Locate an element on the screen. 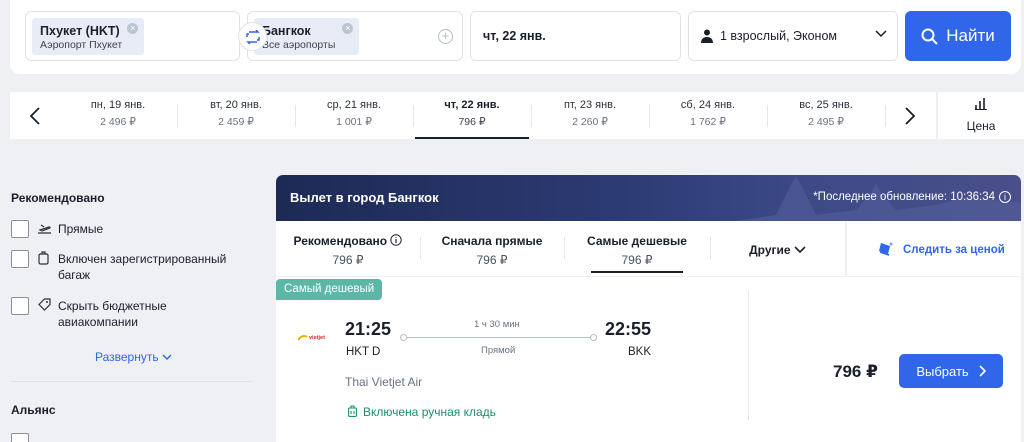 The width and height of the screenshot is (1024, 442). alliance-checkbox is located at coordinates (20, 437).